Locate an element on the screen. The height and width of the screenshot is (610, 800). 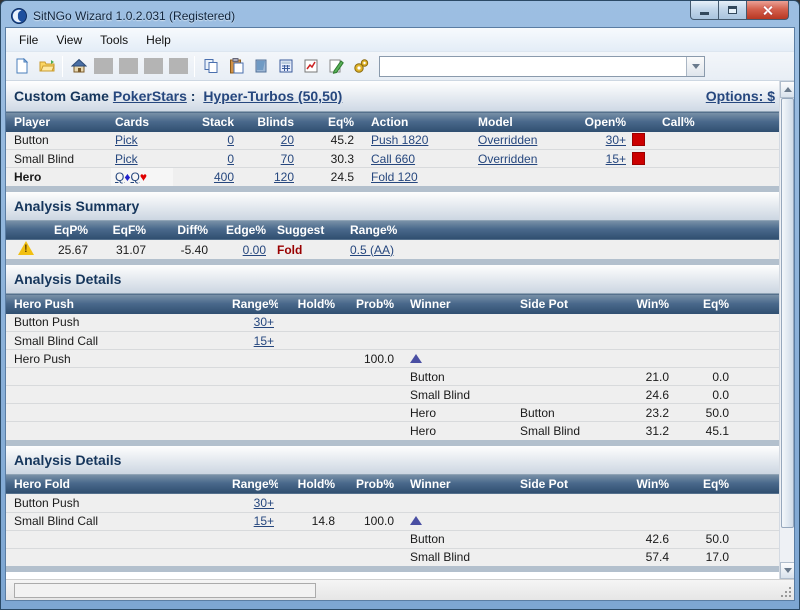
open-range-link: 30+ is located at coordinates (616, 140).